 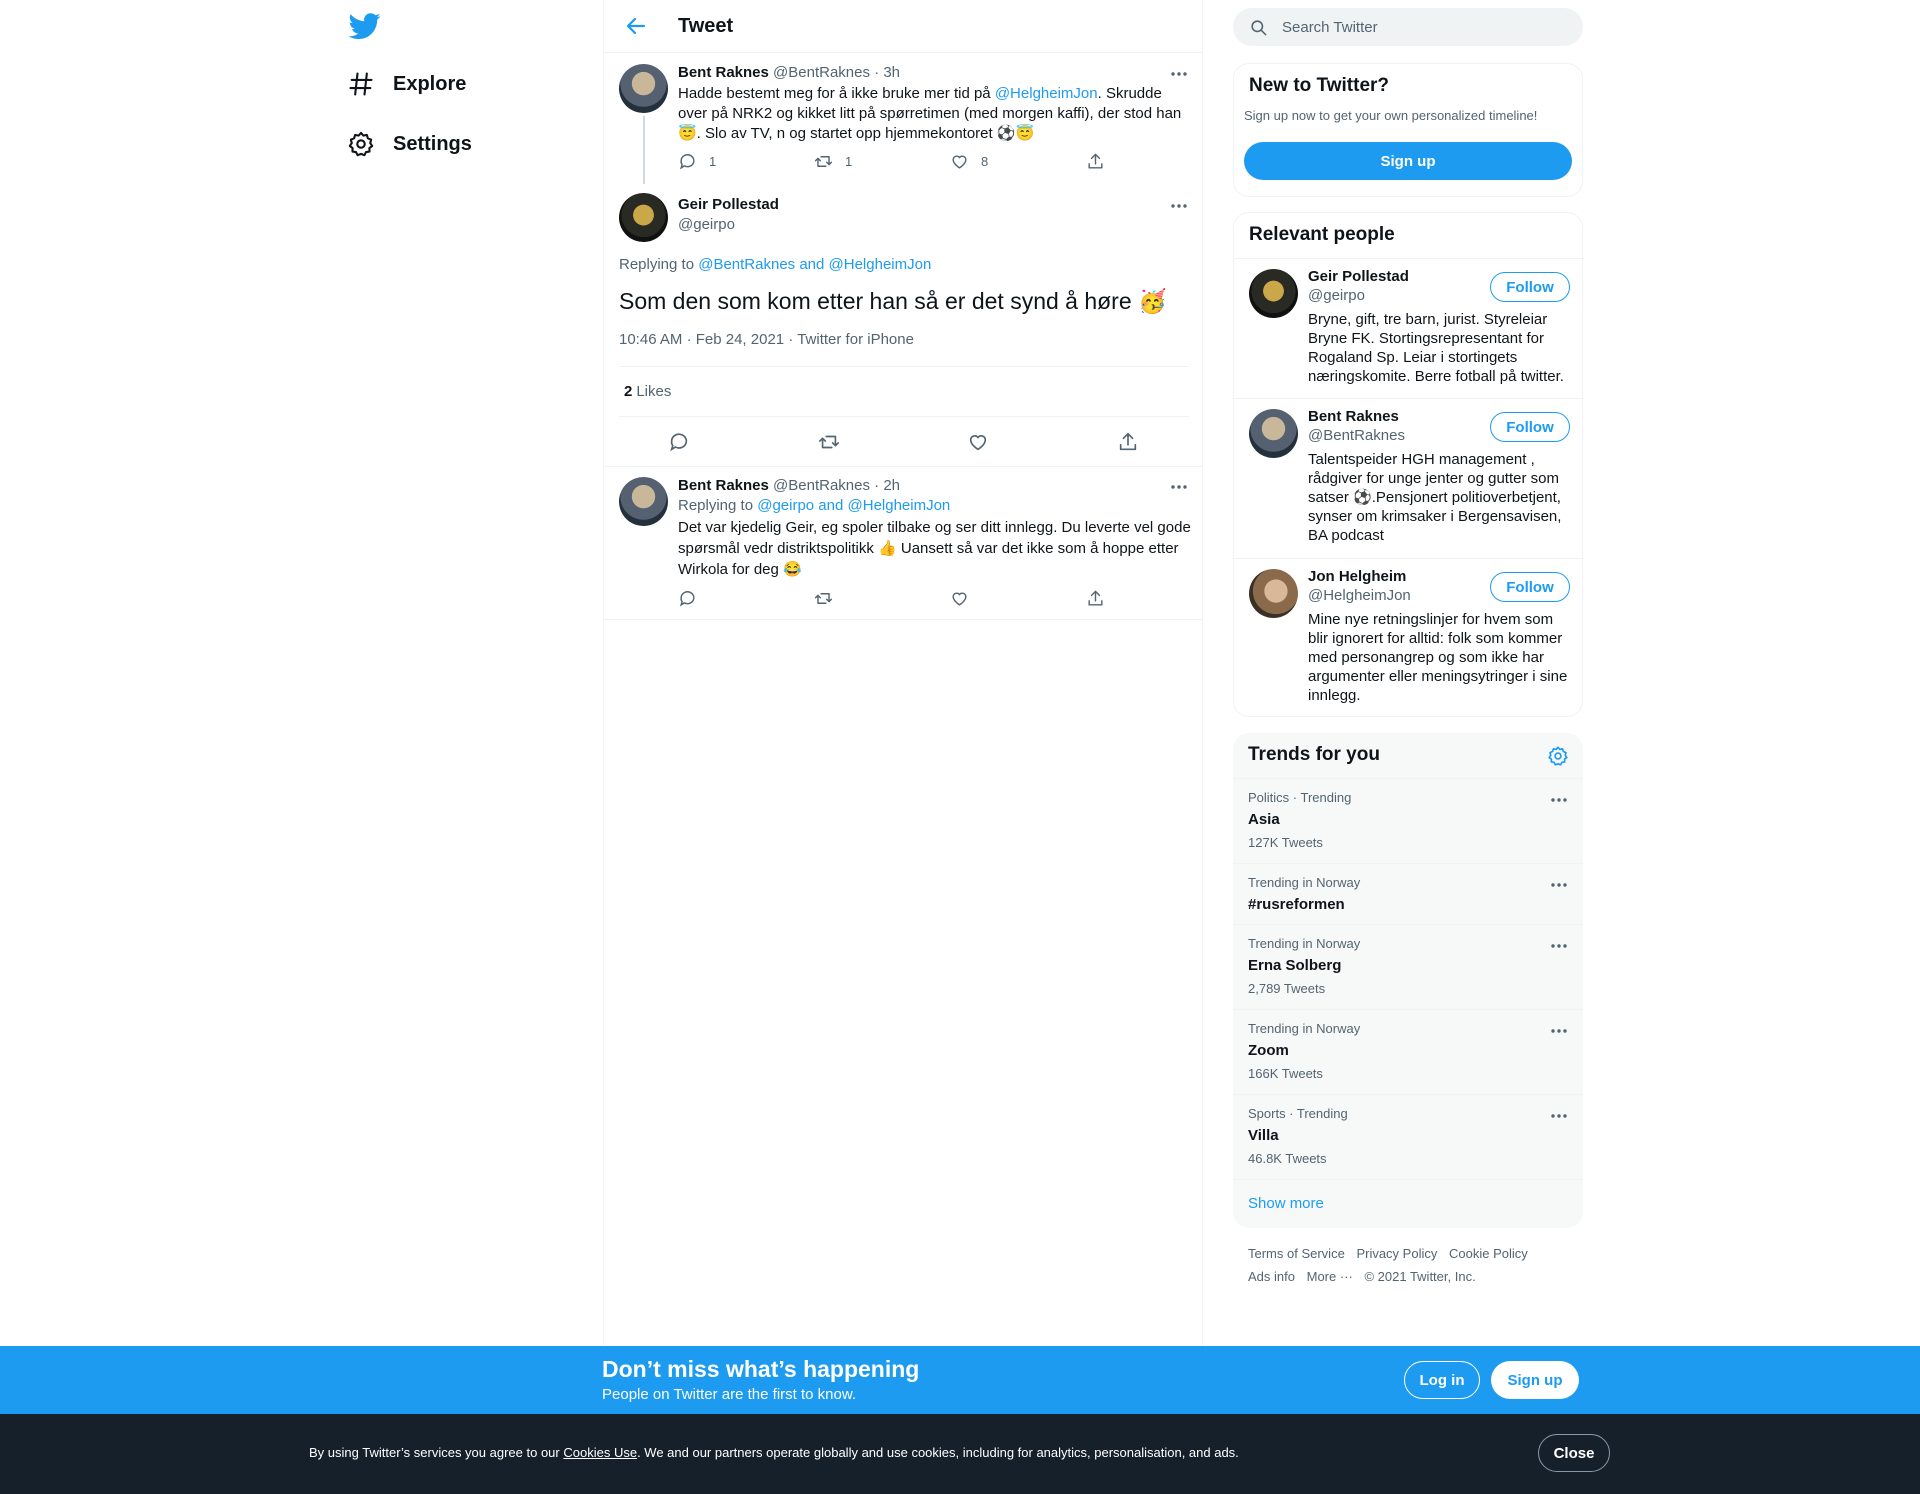 I want to click on show-more-link: Show more, so click(x=1286, y=1203).